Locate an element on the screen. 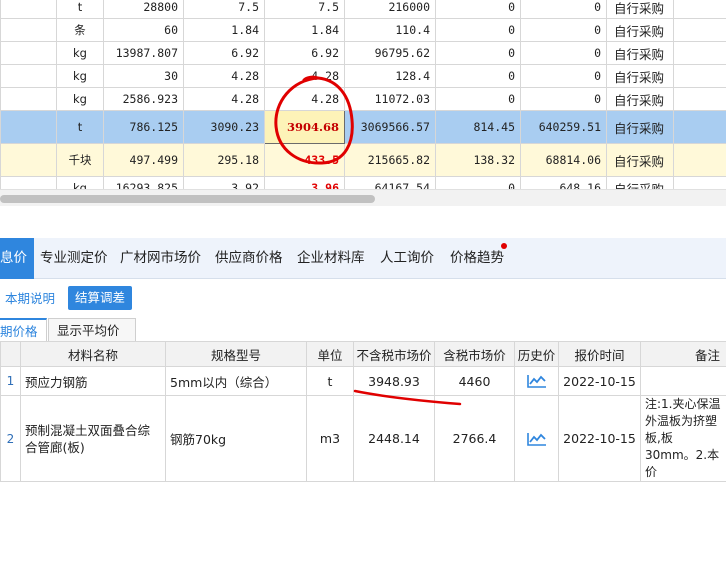 This screenshot has height=572, width=726. tab-show-average-price: 显示平均价 is located at coordinates (92, 330).